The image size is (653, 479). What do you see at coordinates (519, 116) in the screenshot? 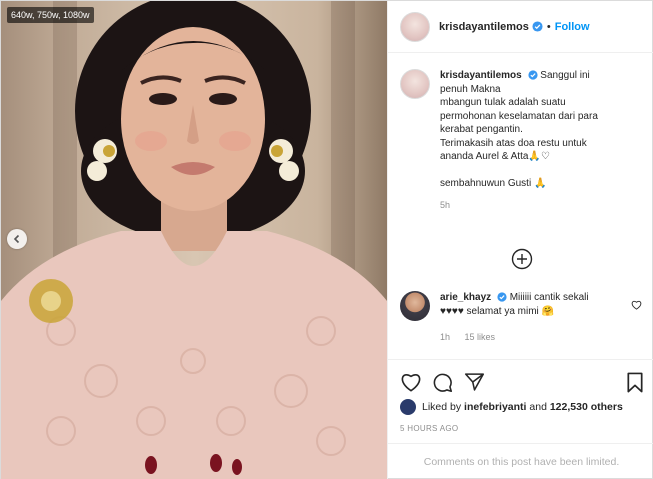
I see `caption-line: permohonan keselamatan dari para` at bounding box center [519, 116].